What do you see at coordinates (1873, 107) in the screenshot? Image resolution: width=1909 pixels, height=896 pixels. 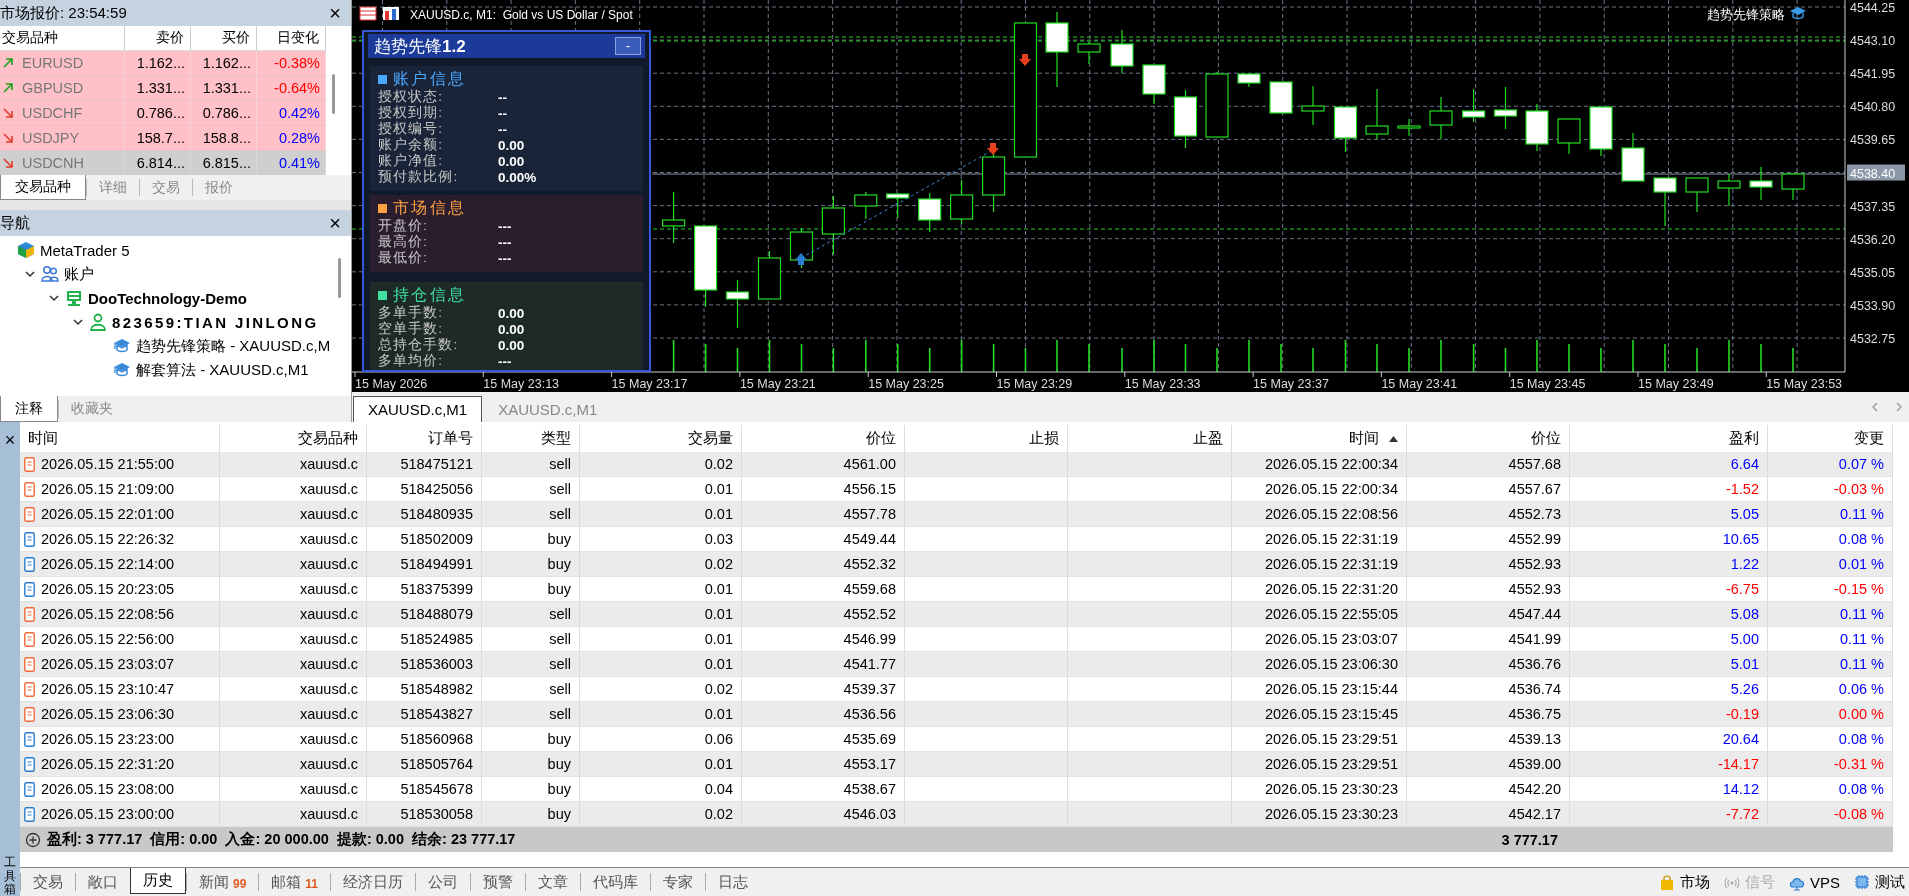 I see `price-label: 4540.80` at bounding box center [1873, 107].